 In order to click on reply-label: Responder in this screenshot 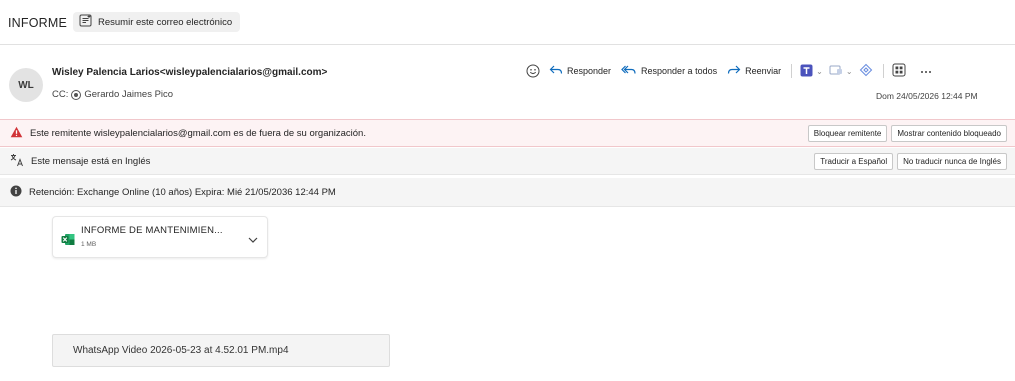, I will do `click(589, 71)`.